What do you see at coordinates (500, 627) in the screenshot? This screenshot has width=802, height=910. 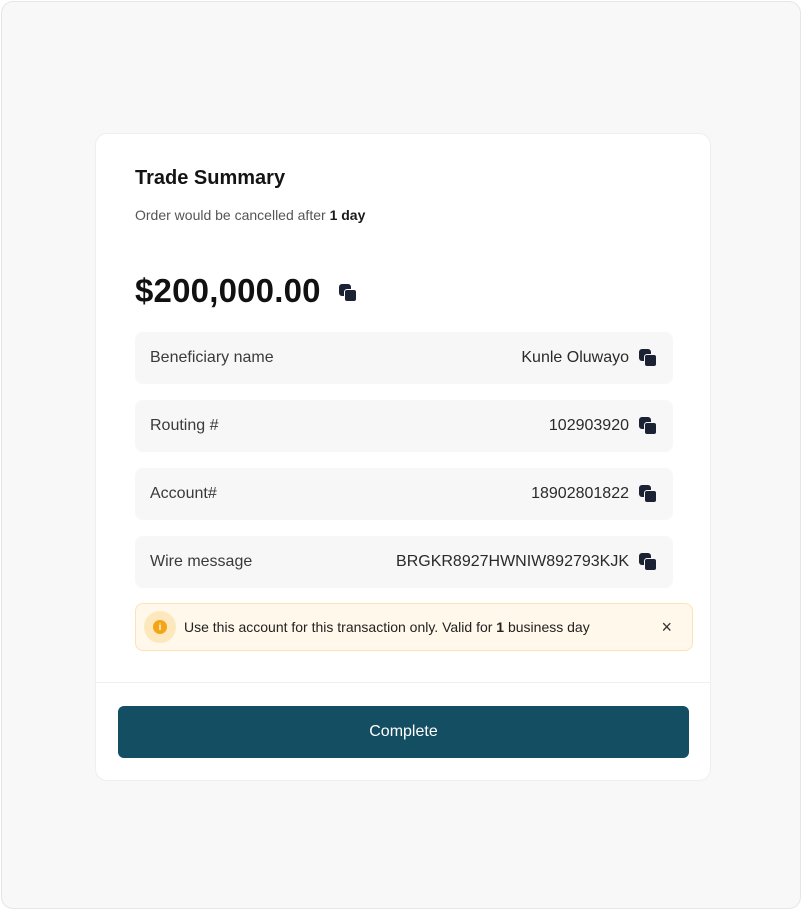 I see `alert-valid-days: 1` at bounding box center [500, 627].